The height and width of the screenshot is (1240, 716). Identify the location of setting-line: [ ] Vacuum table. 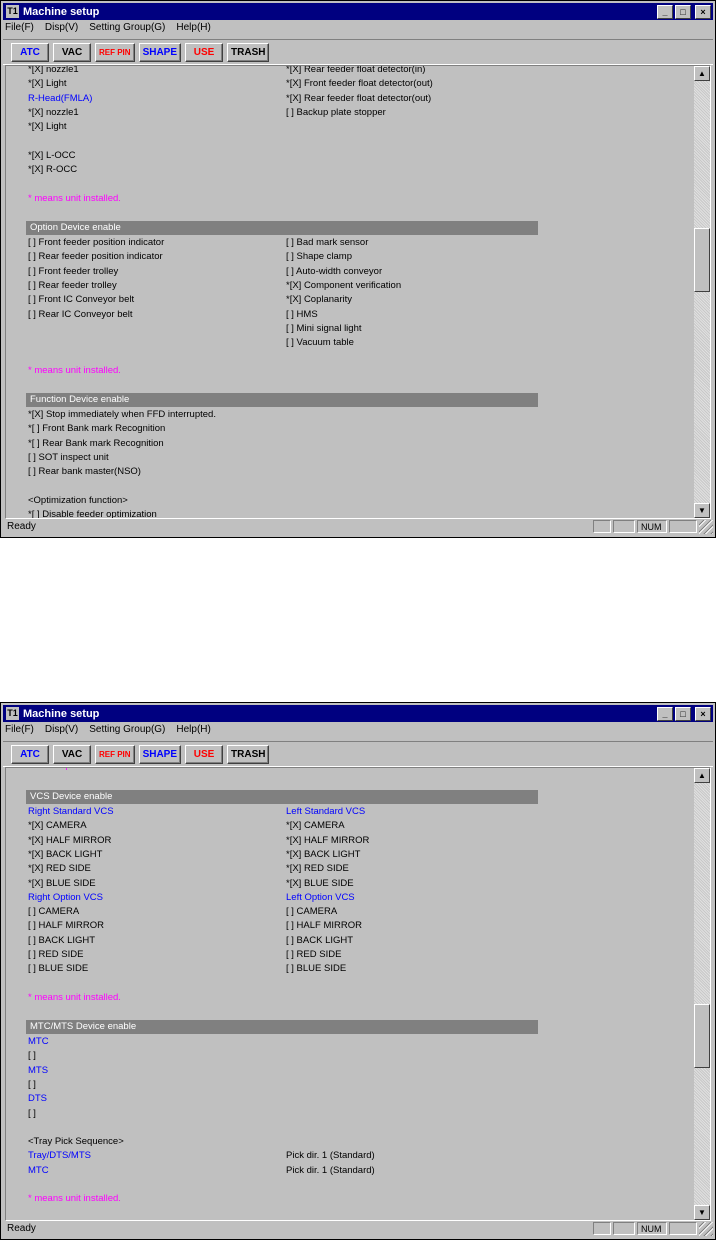
(320, 343).